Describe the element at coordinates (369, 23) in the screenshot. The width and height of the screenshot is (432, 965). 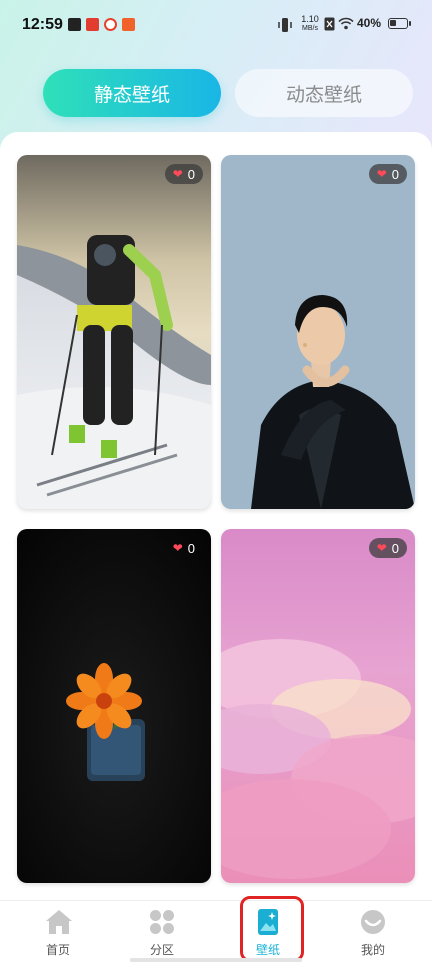
I see `battery-percent: 40%` at that location.